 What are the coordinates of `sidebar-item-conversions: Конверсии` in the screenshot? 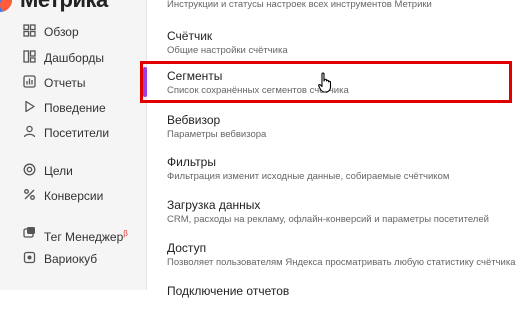 It's located at (73, 196).